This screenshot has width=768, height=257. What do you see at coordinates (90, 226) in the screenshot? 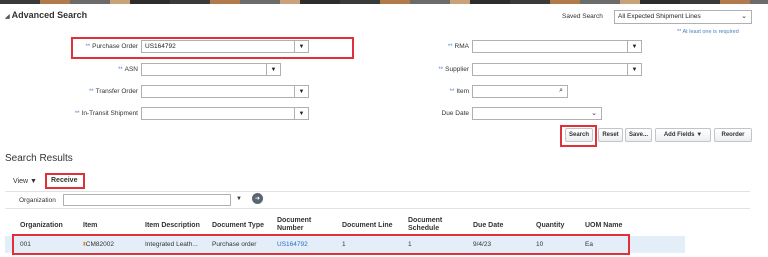
I see `col-header-item: Item` at bounding box center [90, 226].